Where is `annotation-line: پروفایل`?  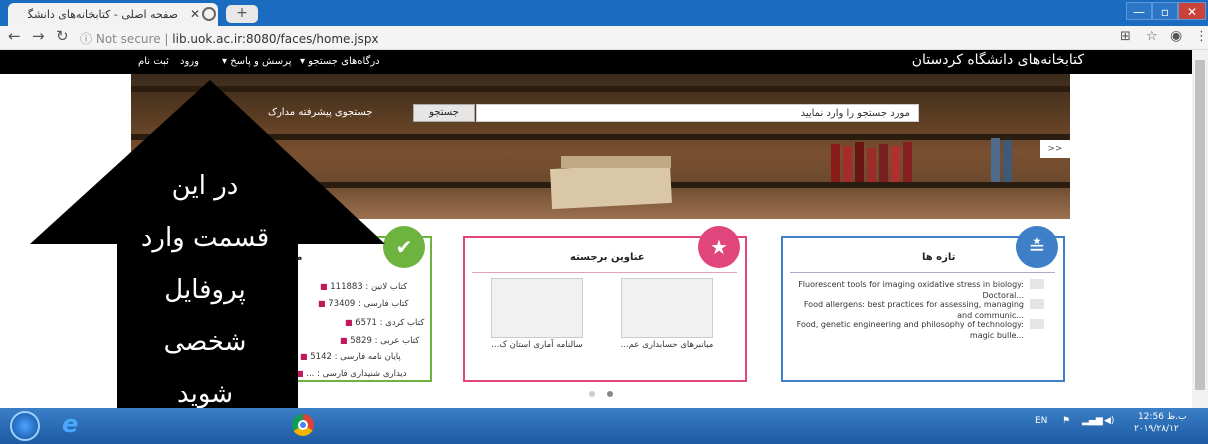
annotation-line: پروفایل is located at coordinates (205, 290).